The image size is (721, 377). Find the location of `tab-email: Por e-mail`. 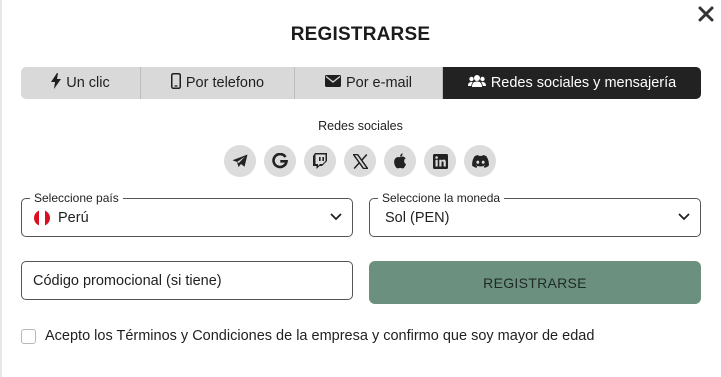

tab-email: Por e-mail is located at coordinates (369, 83).